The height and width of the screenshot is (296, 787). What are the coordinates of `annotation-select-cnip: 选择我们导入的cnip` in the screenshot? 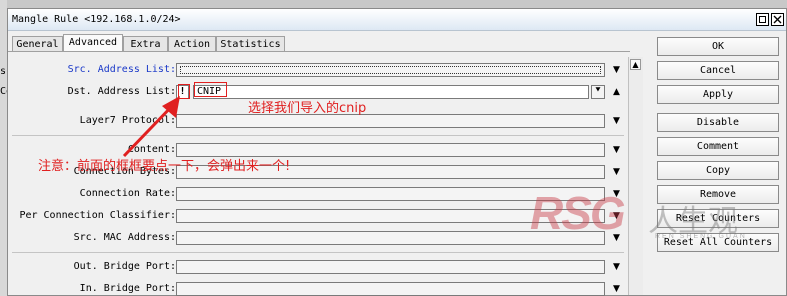 It's located at (307, 108).